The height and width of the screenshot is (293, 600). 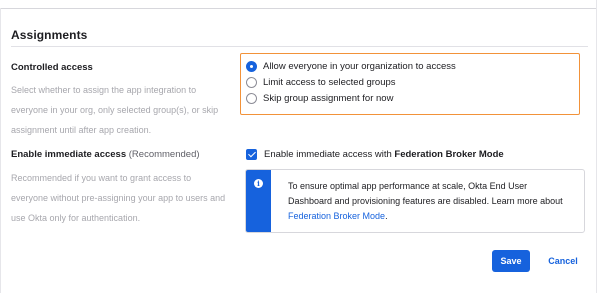 I want to click on immediate-access-label-text: Enable immediate access, so click(x=69, y=154).